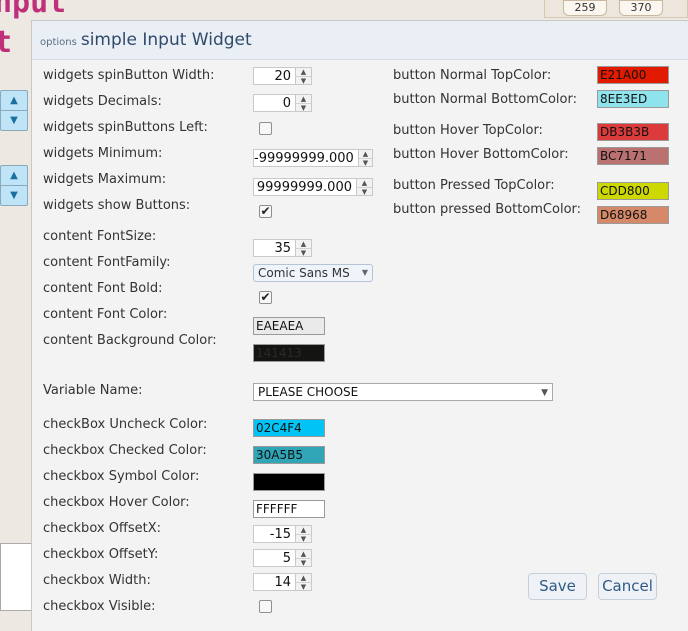 Image resolution: width=688 pixels, height=631 pixels. I want to click on spinbutton-width-label: widgets spinButton Width:, so click(129, 75).